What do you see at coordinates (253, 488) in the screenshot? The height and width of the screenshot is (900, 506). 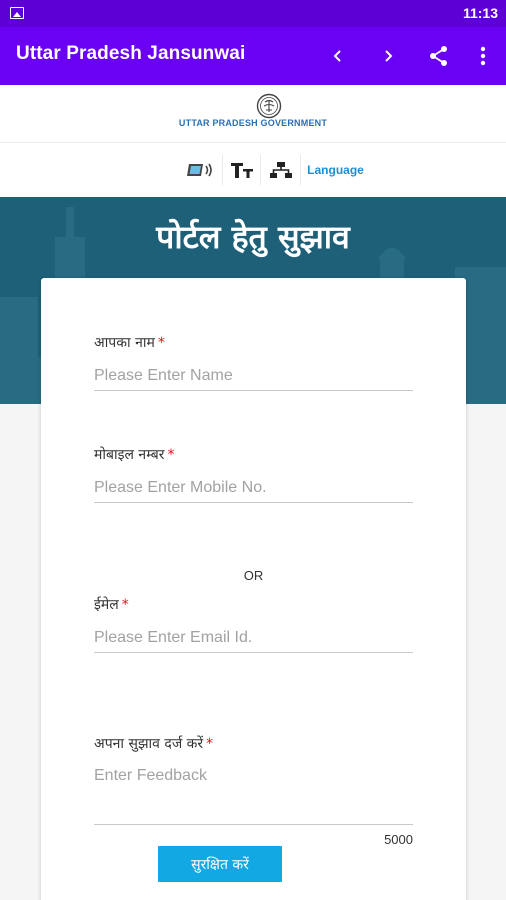 I see `mobile-input` at bounding box center [253, 488].